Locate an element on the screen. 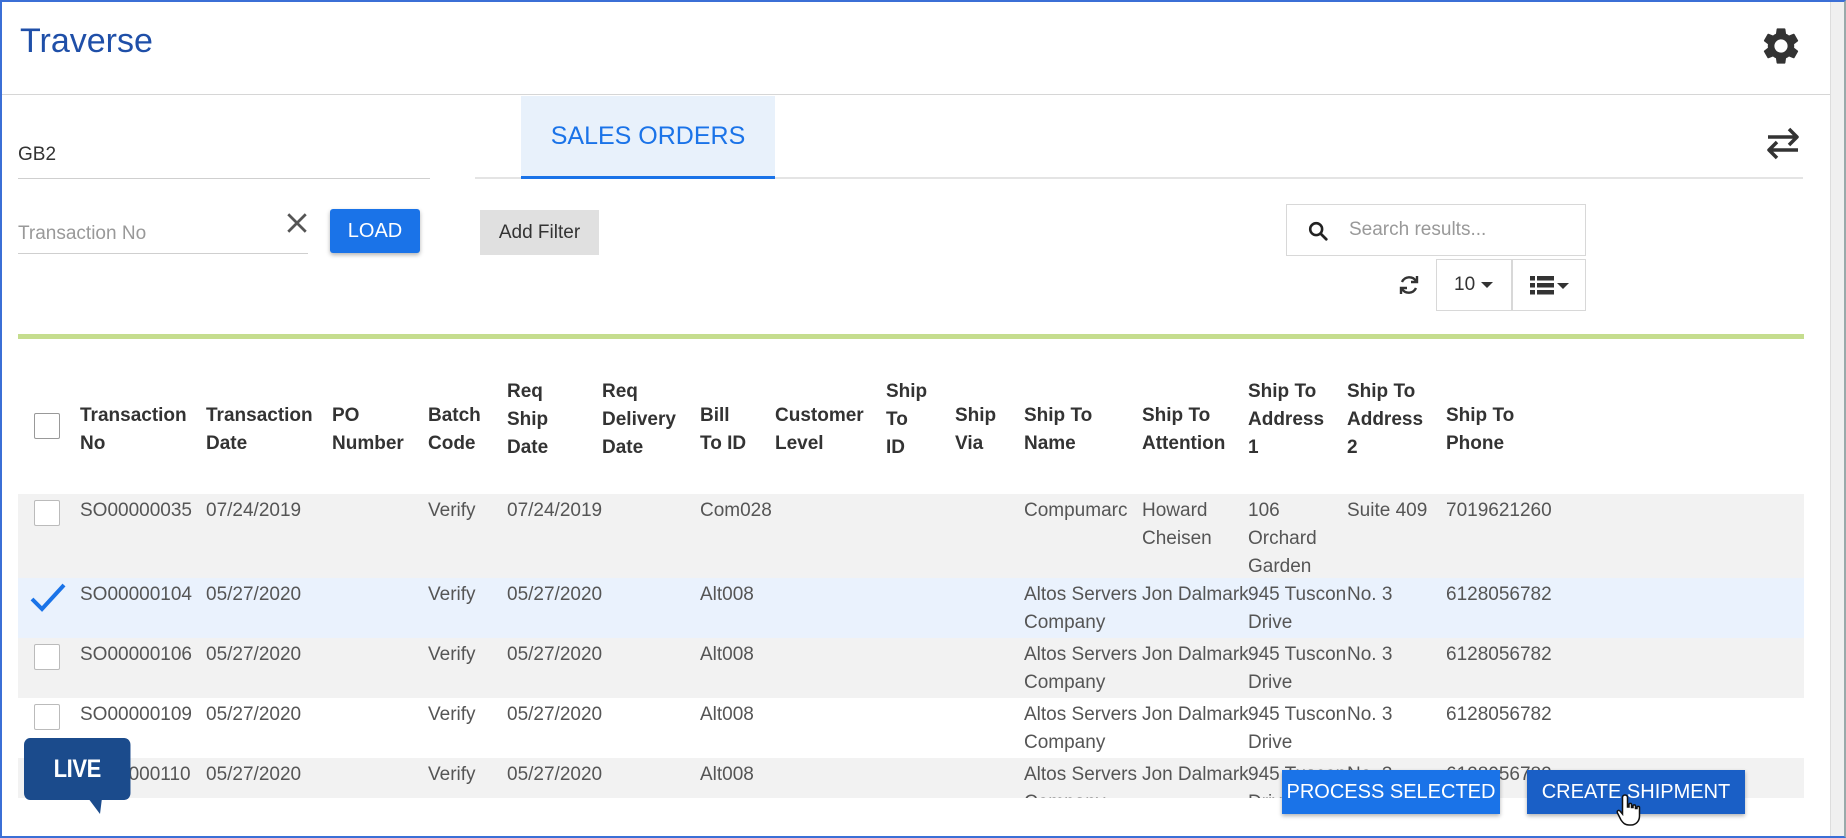 The height and width of the screenshot is (838, 1846). columns-dropdown is located at coordinates (1549, 285).